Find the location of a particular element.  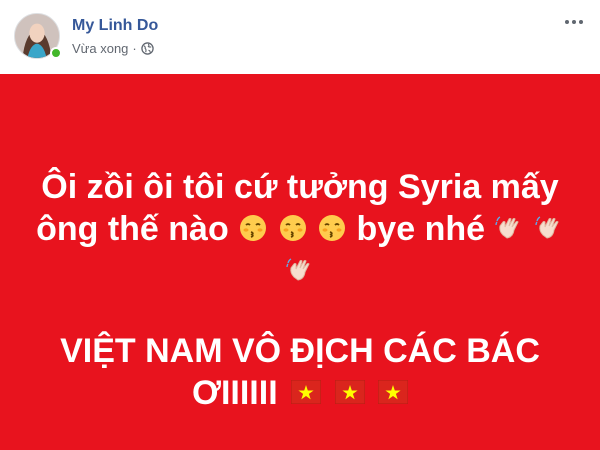

post-meta: Vừa xong · is located at coordinates (113, 48).